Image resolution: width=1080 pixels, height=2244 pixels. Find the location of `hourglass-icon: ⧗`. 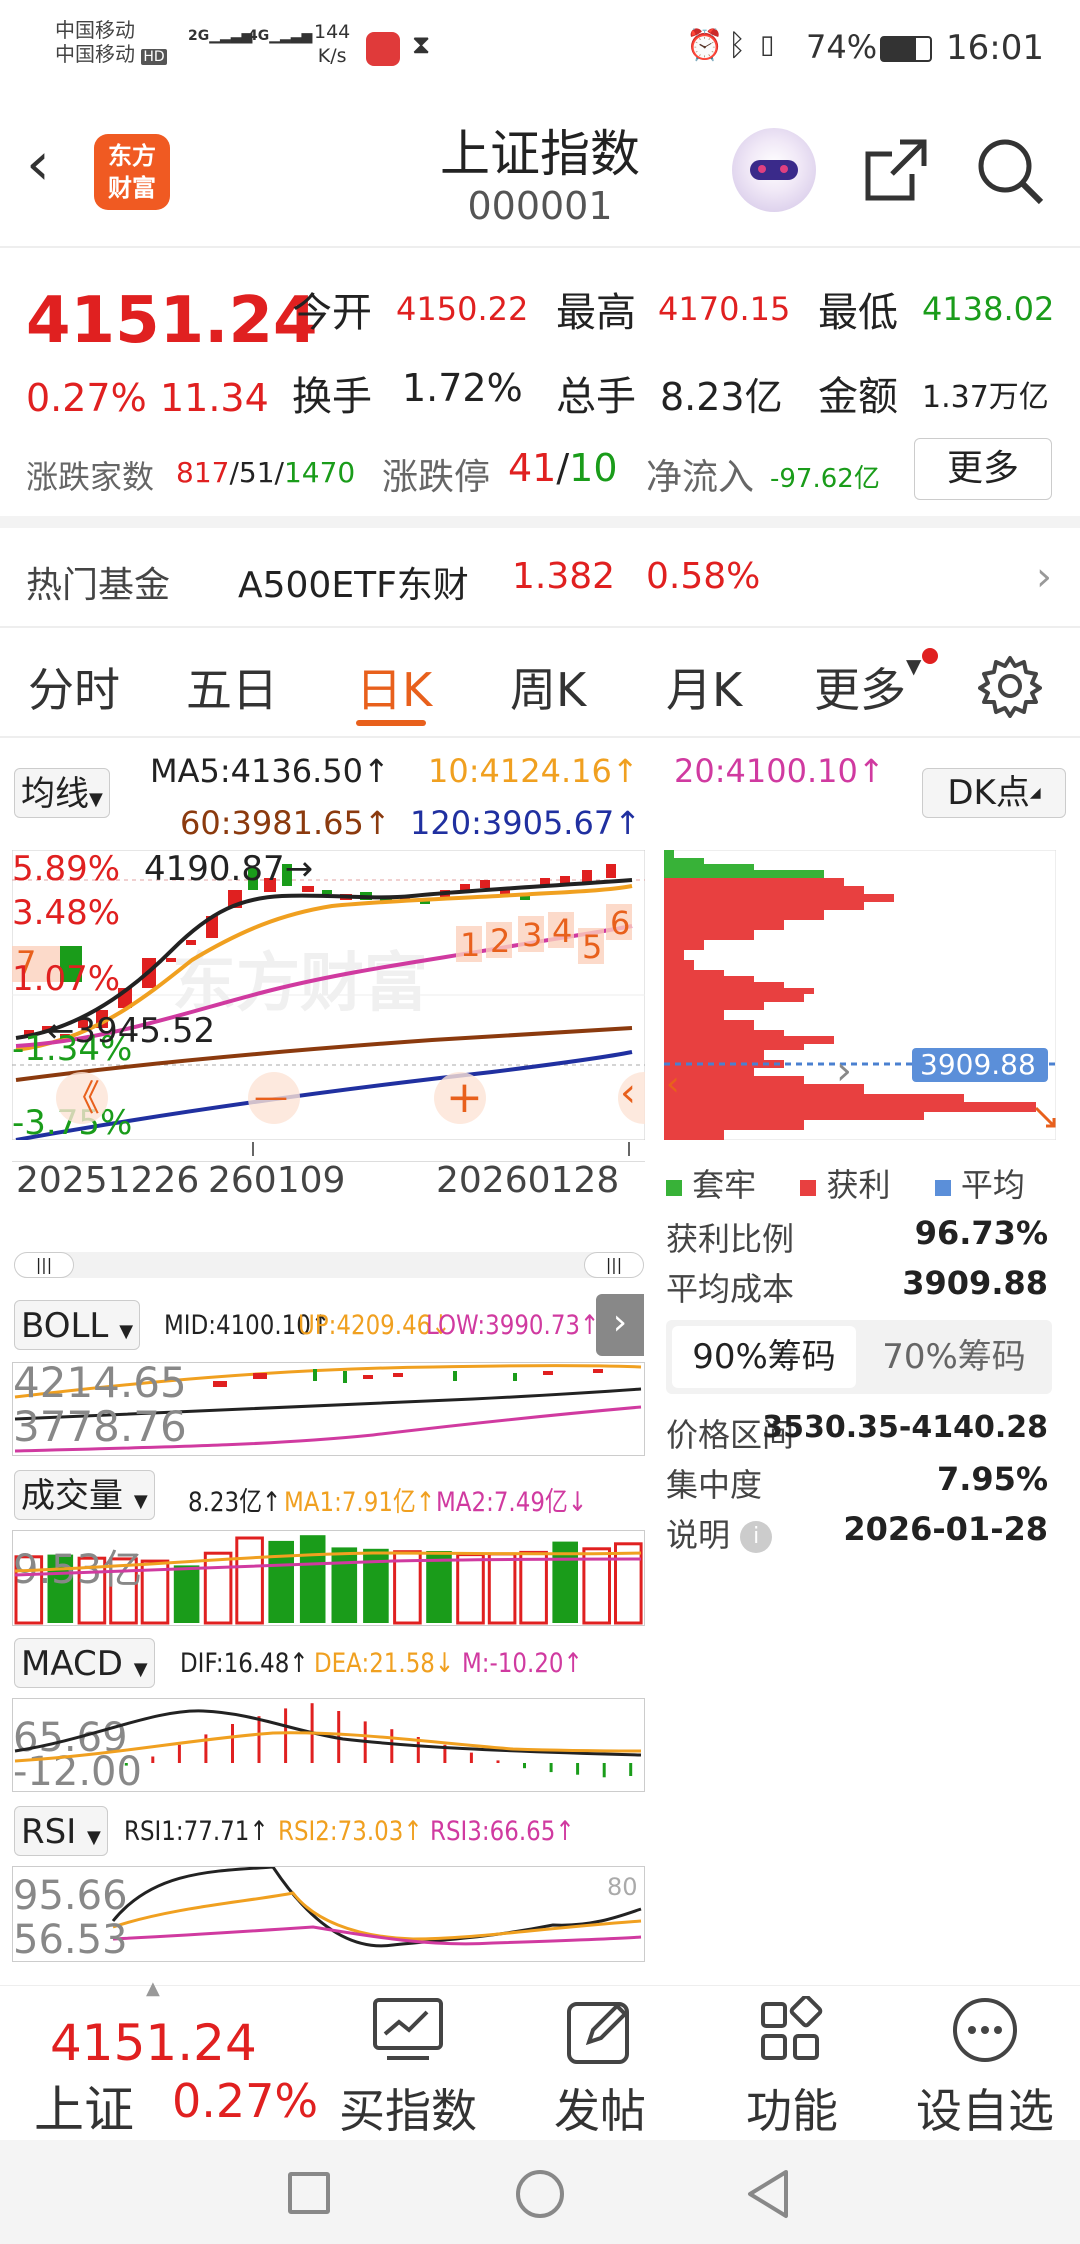

hourglass-icon: ⧗ is located at coordinates (421, 45).